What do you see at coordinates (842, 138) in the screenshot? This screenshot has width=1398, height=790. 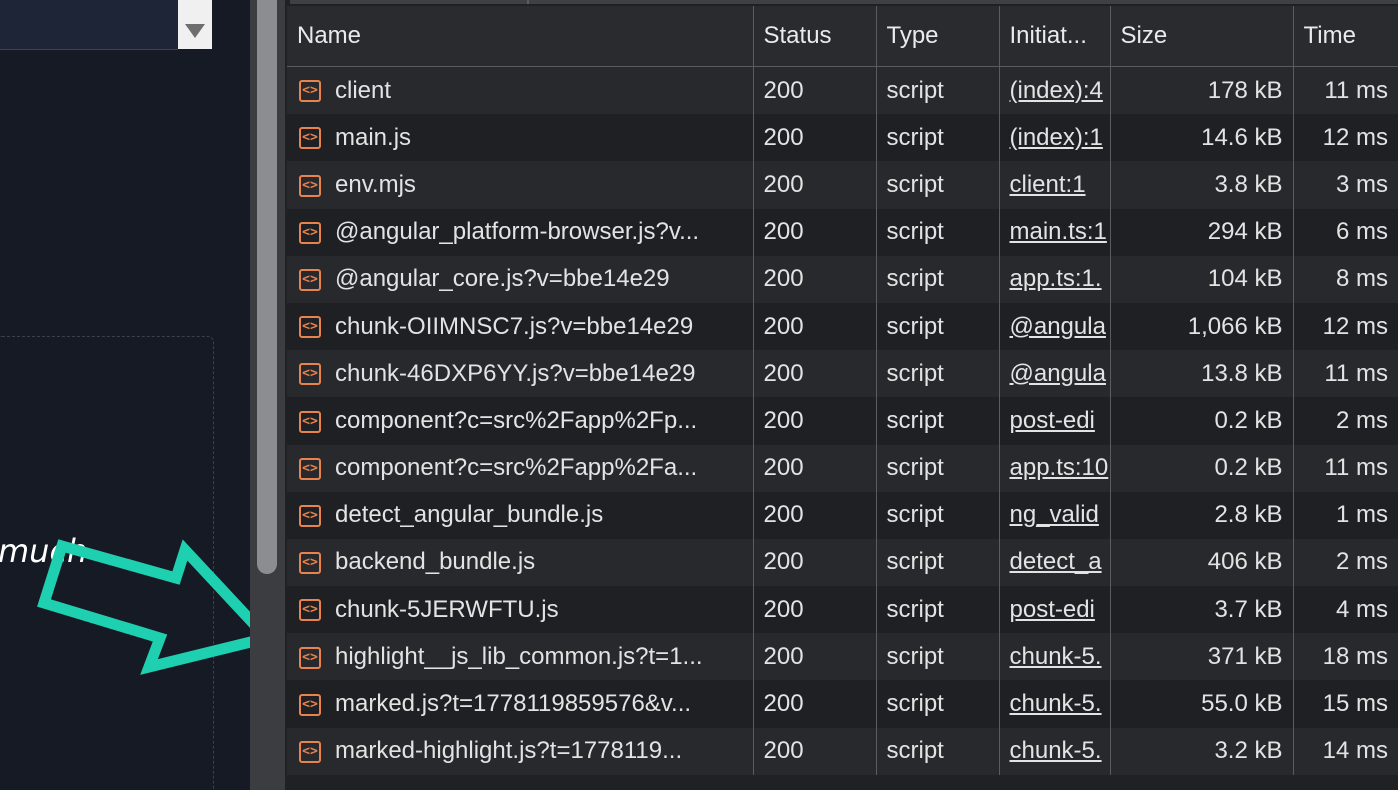 I see `table-row: <> main.js 200 script (index):1 14.6 kB 12 ms` at bounding box center [842, 138].